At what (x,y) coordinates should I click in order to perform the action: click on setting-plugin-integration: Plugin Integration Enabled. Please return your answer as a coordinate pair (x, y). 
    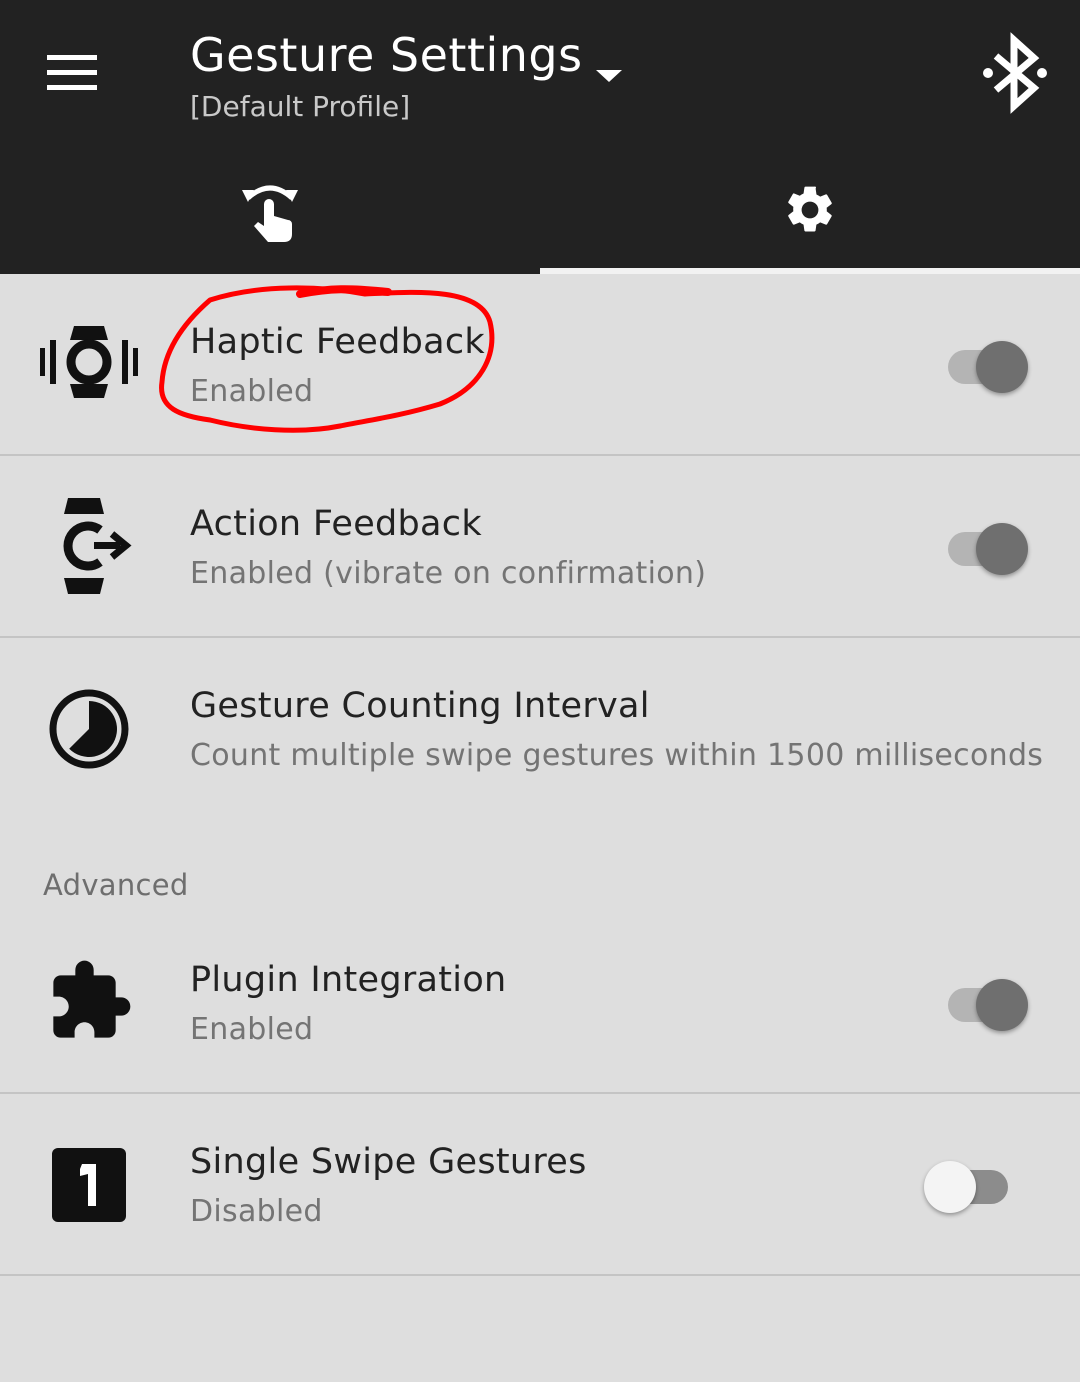
    Looking at the image, I should click on (540, 1002).